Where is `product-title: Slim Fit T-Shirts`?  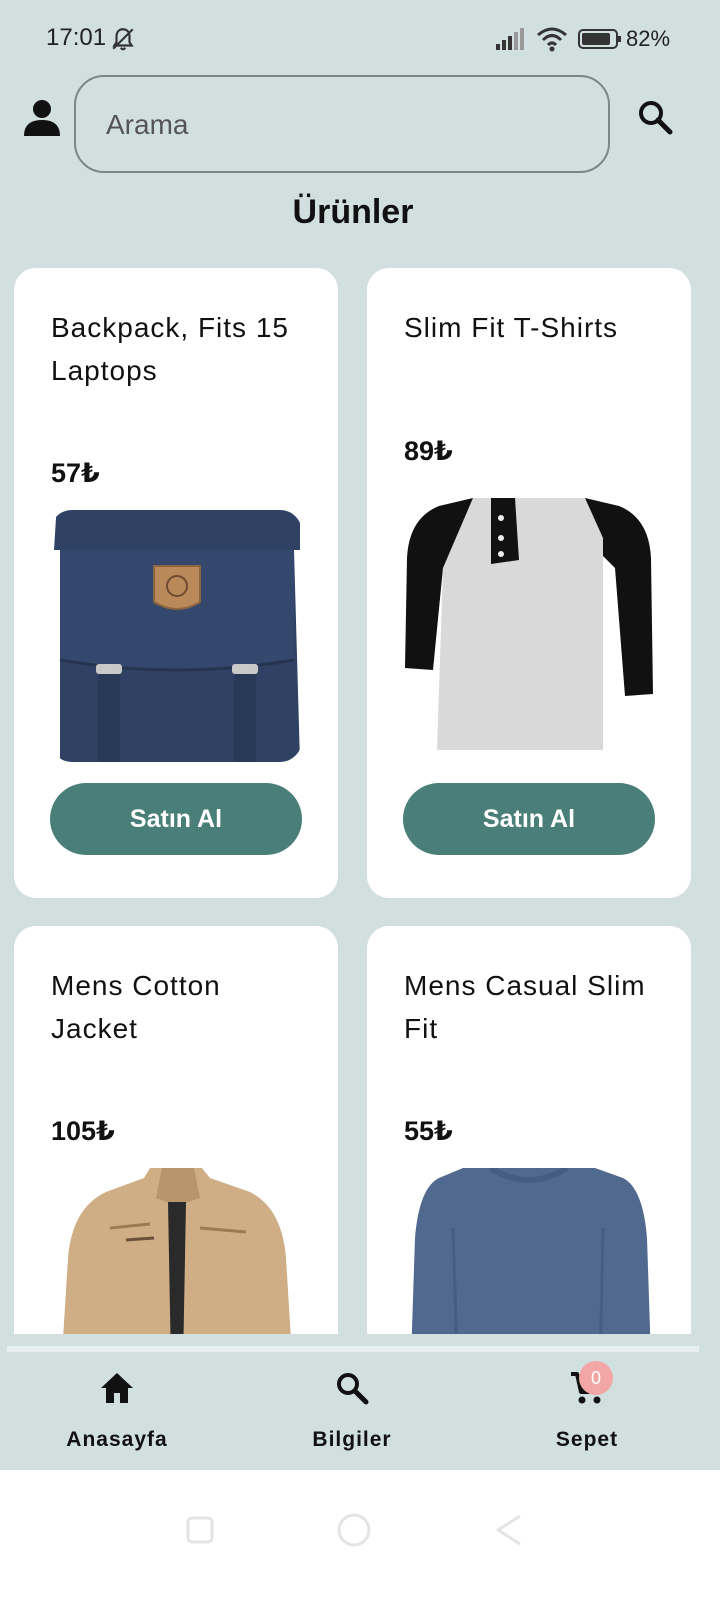
product-title: Slim Fit T-Shirts is located at coordinates (511, 327).